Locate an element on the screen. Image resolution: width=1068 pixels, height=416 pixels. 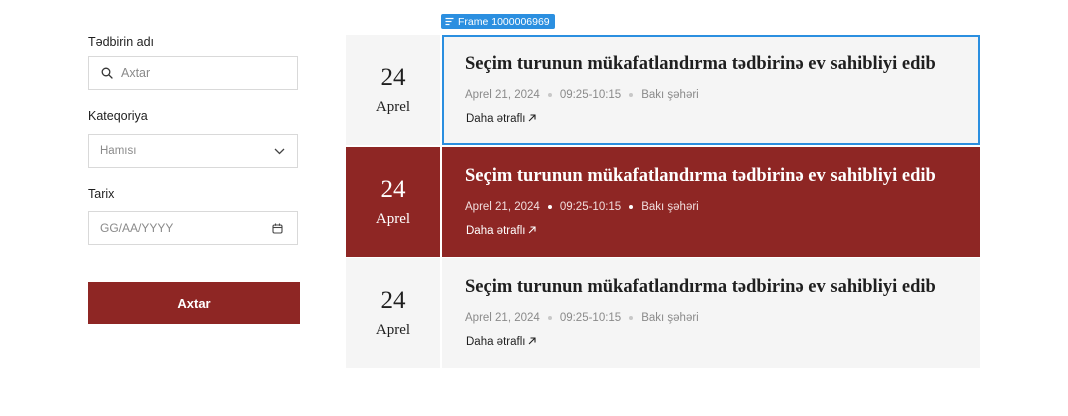
search-button: Axtar is located at coordinates (194, 303).